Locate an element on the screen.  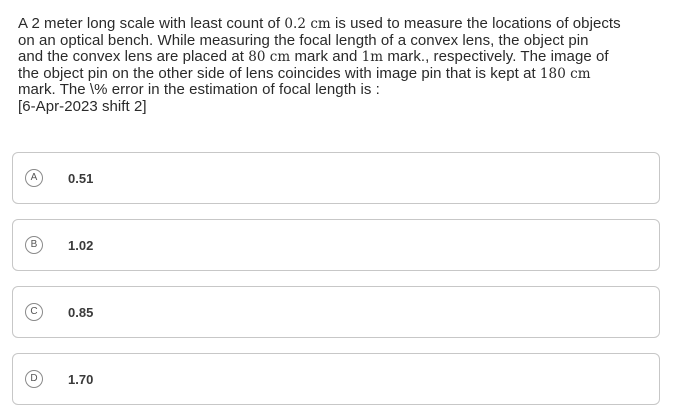
question-text-fragment: mark and is located at coordinates (326, 57).